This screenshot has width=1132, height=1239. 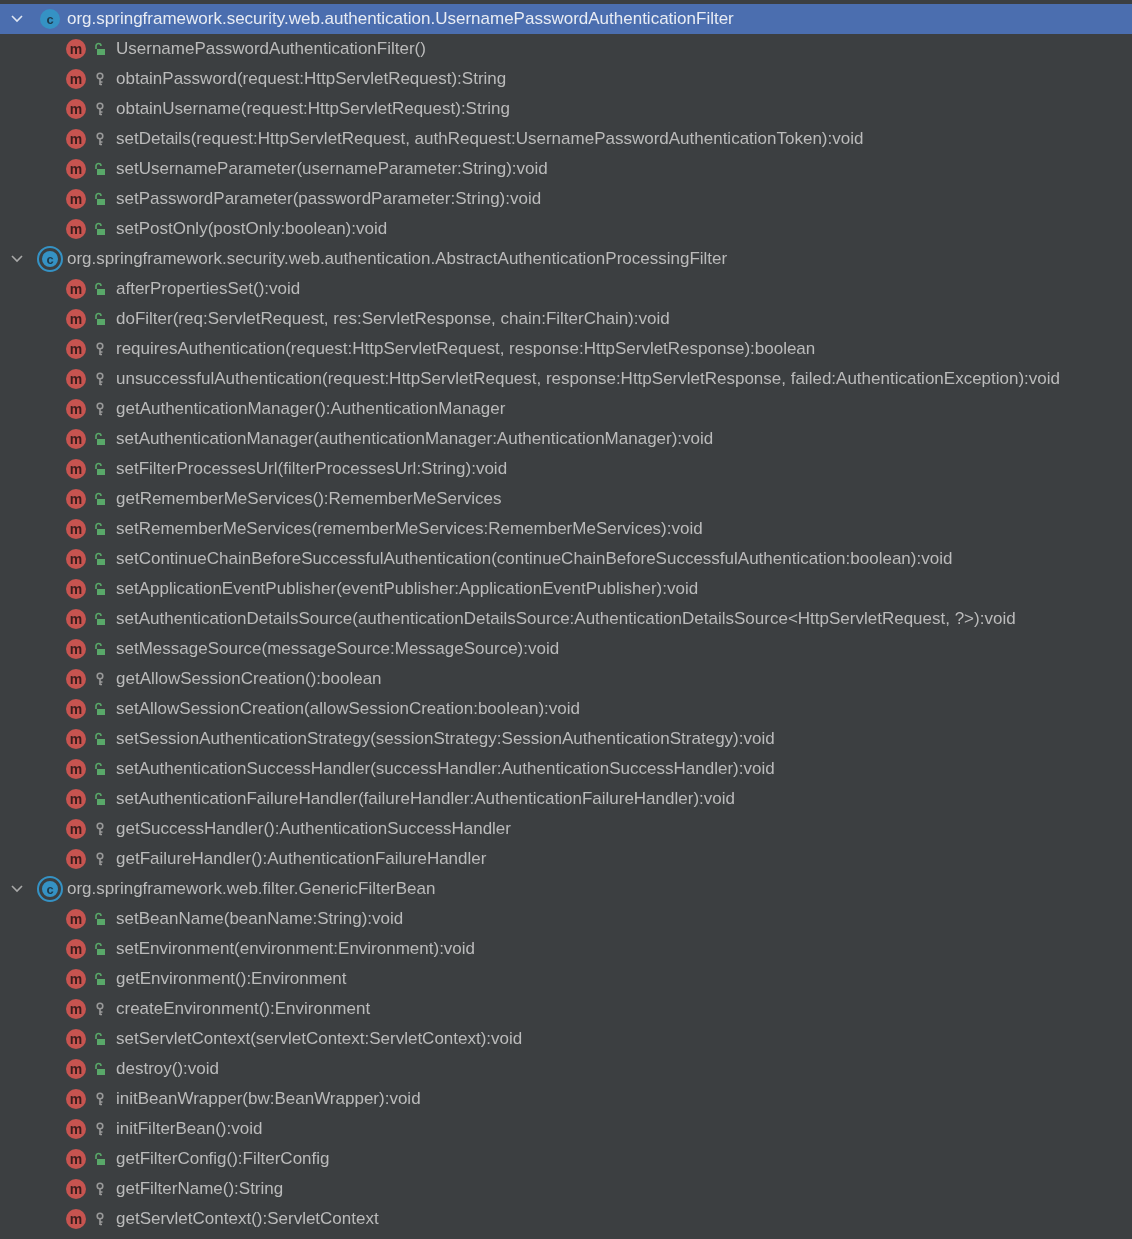 I want to click on method-signature: requiresAuthentication(request:HttpServletRequest, response:HttpServletResponse):boolean, so click(x=466, y=349).